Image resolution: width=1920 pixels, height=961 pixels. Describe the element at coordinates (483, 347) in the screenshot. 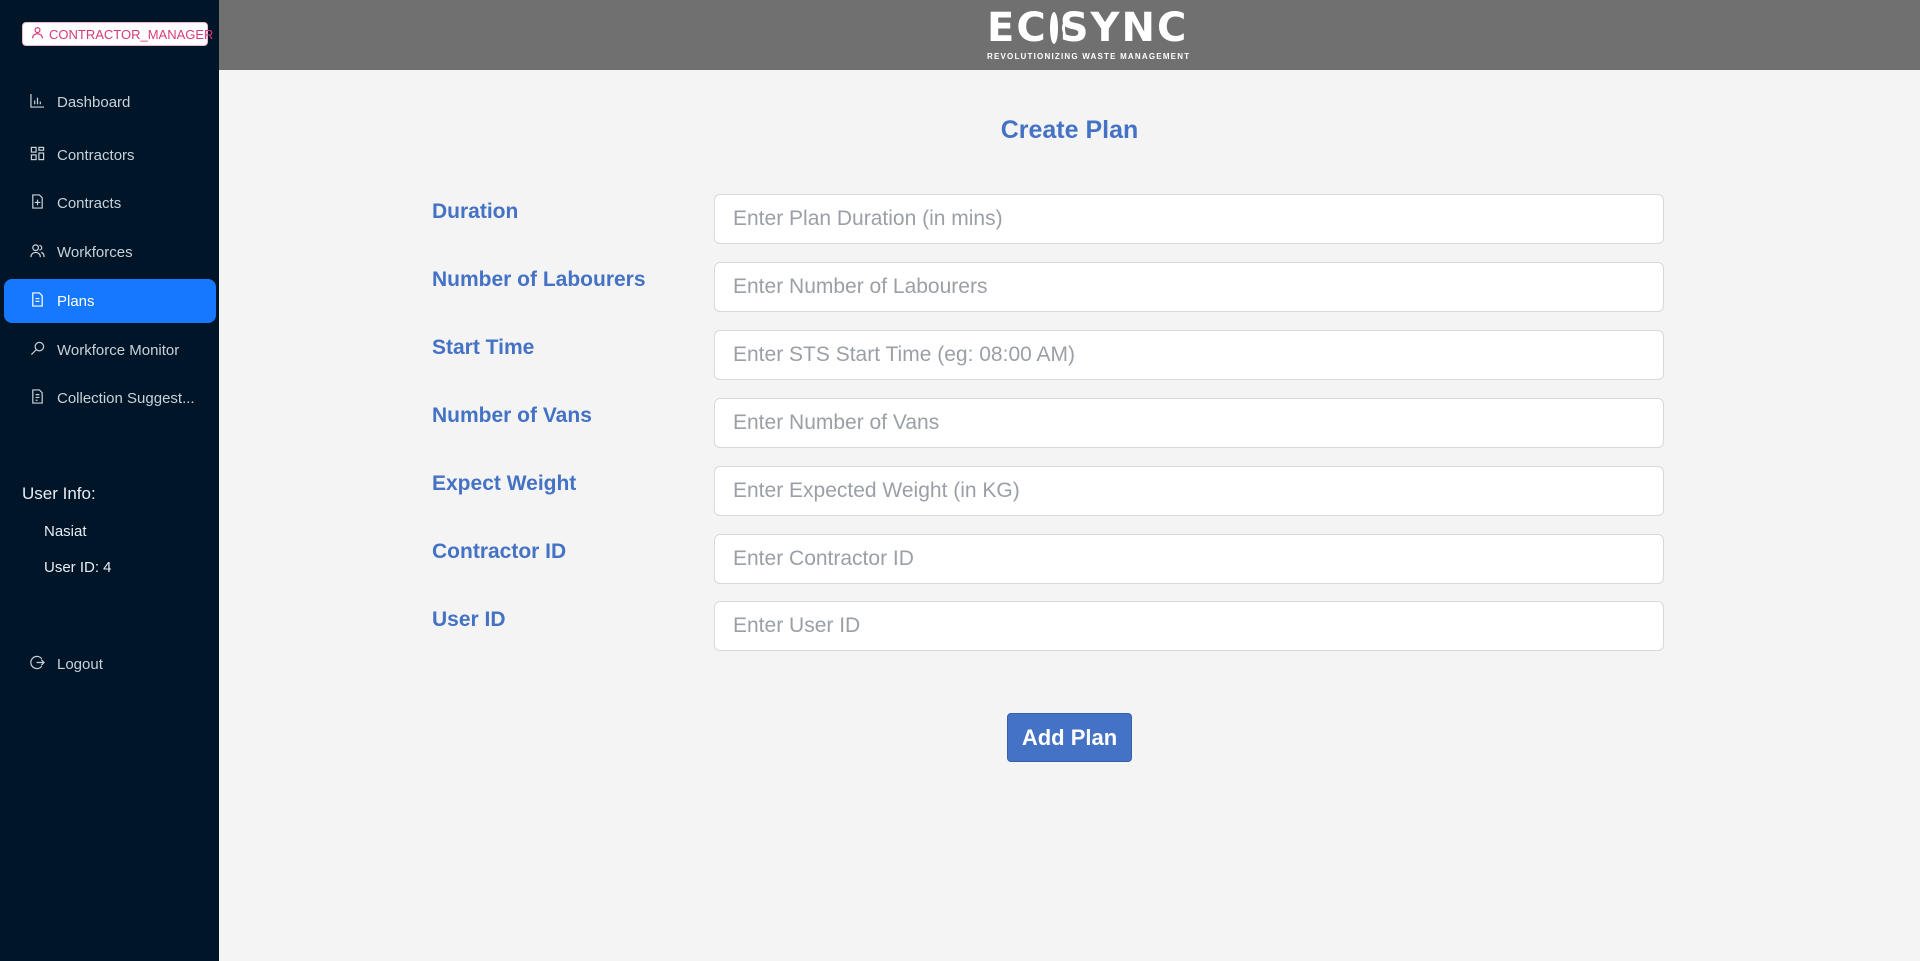

I see `start-time-label: Start Time` at that location.